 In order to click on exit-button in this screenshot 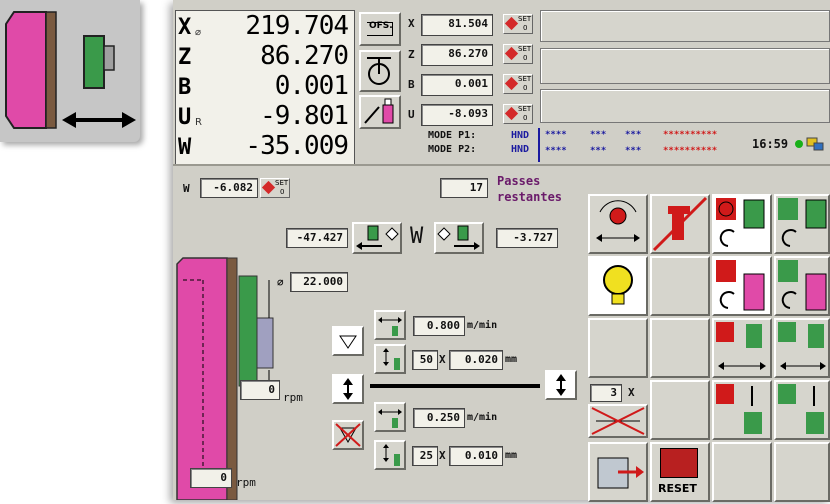, I will do `click(618, 472)`.